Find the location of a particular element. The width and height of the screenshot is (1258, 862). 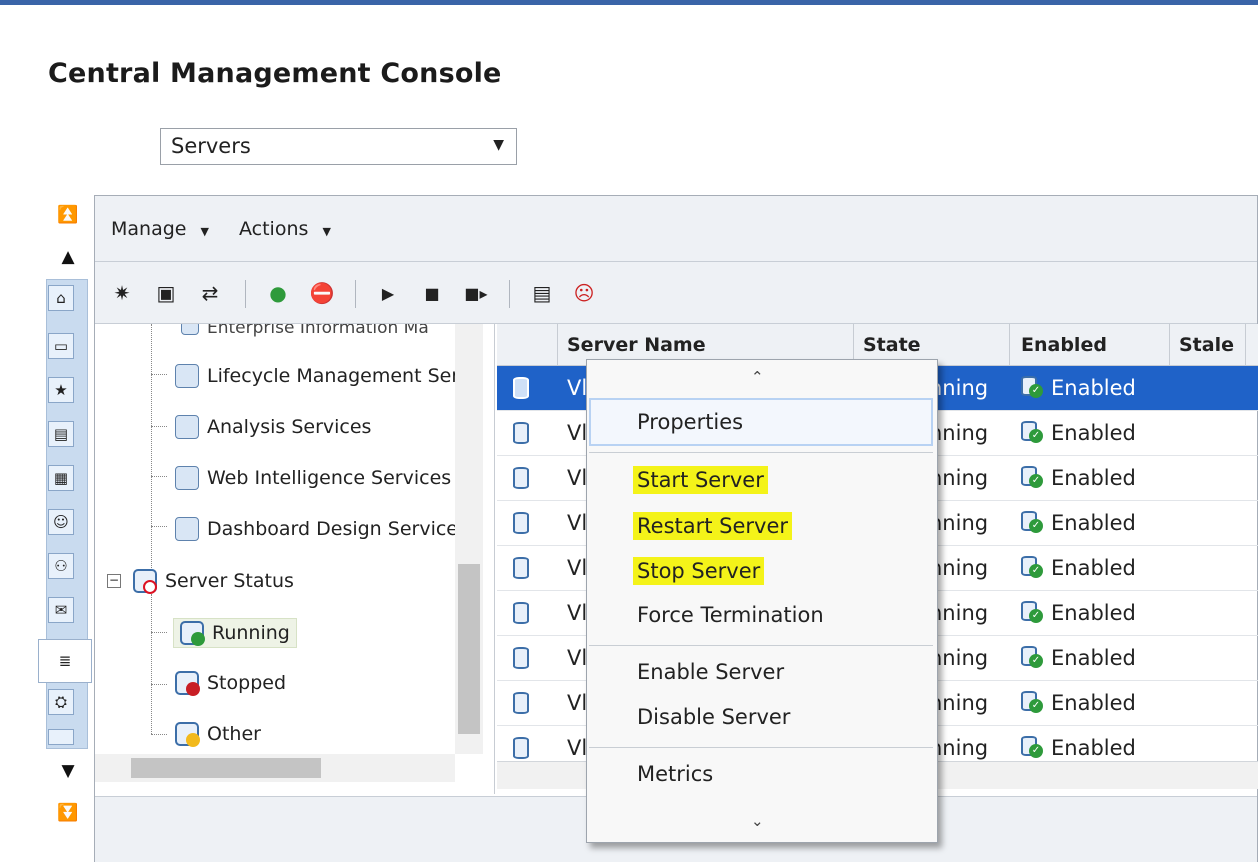

restart-icon: ■▸ is located at coordinates (476, 293).